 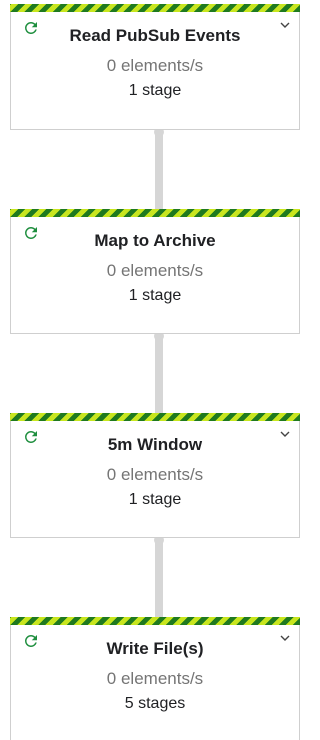 I want to click on node-title: Write File(s), so click(x=155, y=648).